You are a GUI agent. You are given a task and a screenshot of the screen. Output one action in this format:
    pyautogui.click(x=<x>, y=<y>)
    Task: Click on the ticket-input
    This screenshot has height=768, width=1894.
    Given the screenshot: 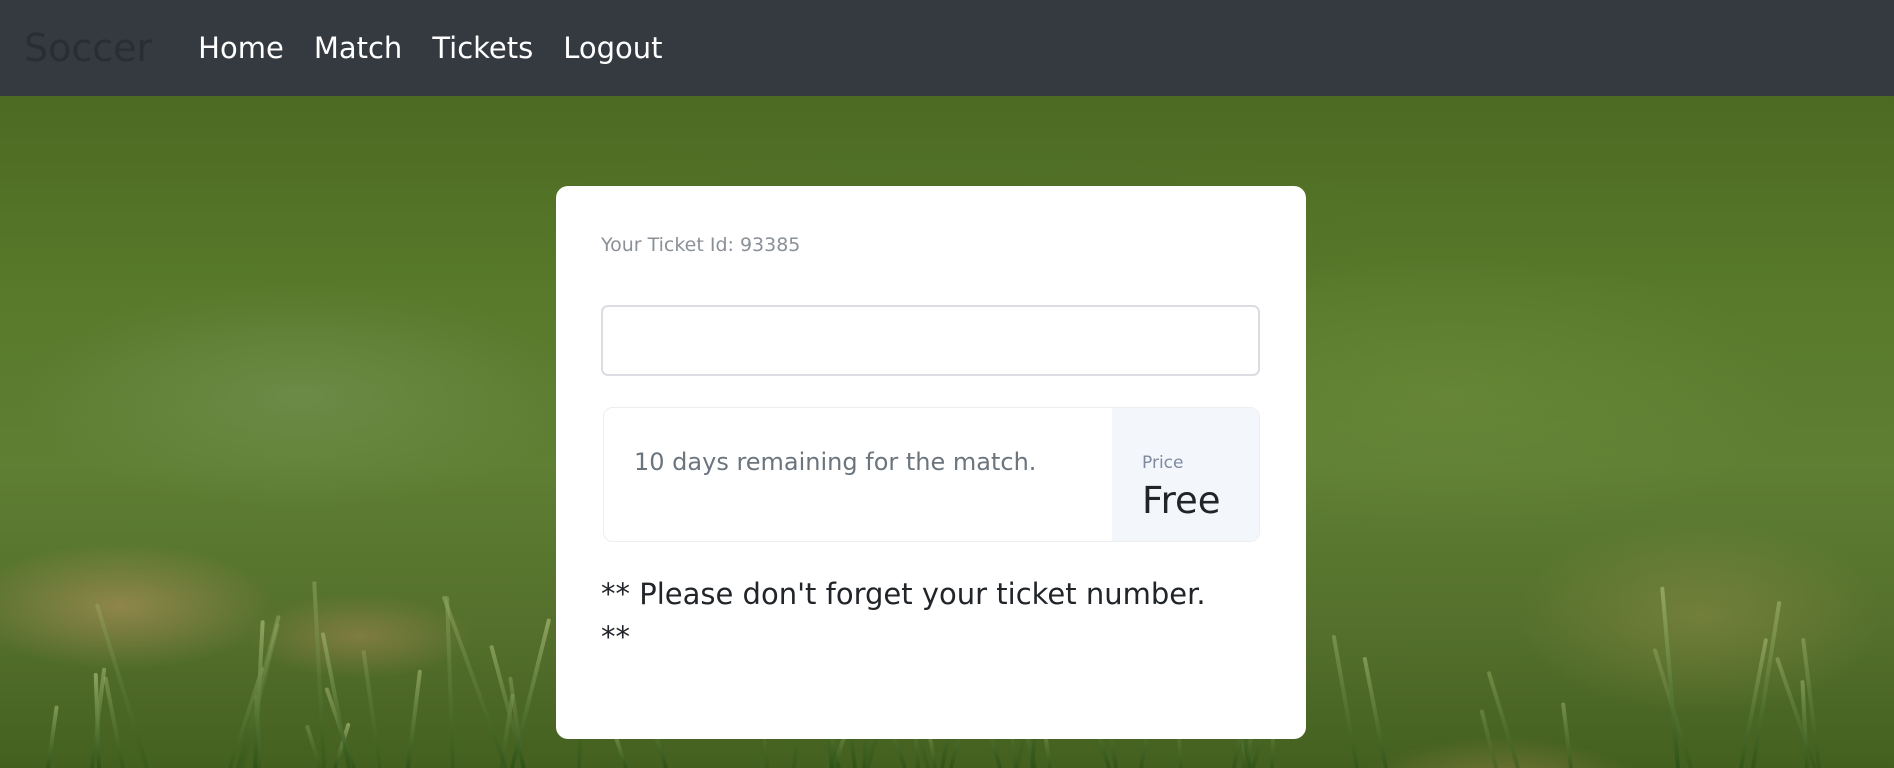 What is the action you would take?
    pyautogui.click(x=930, y=340)
    